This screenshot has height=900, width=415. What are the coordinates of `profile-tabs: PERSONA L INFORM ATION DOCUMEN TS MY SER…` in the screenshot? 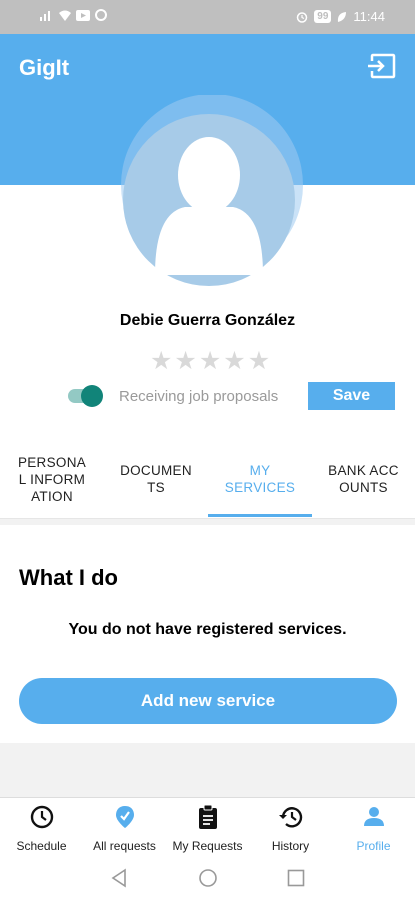 It's located at (207, 479).